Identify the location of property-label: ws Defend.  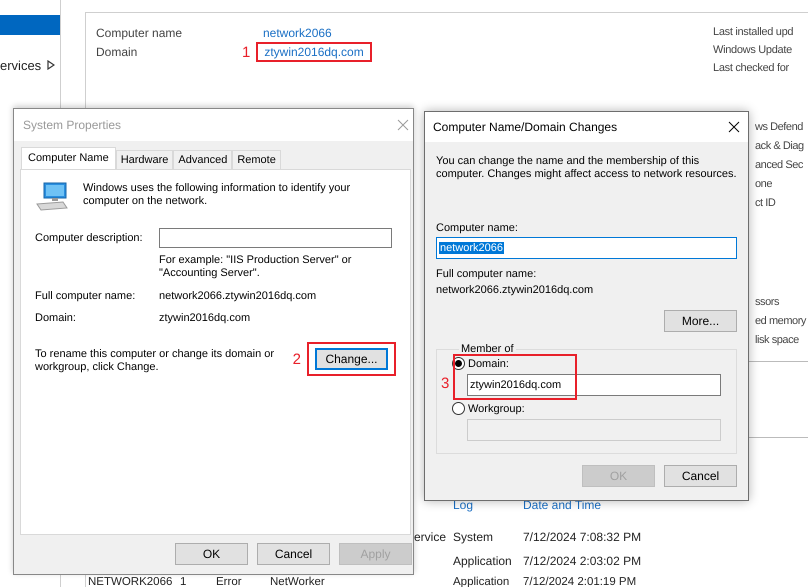
(779, 127).